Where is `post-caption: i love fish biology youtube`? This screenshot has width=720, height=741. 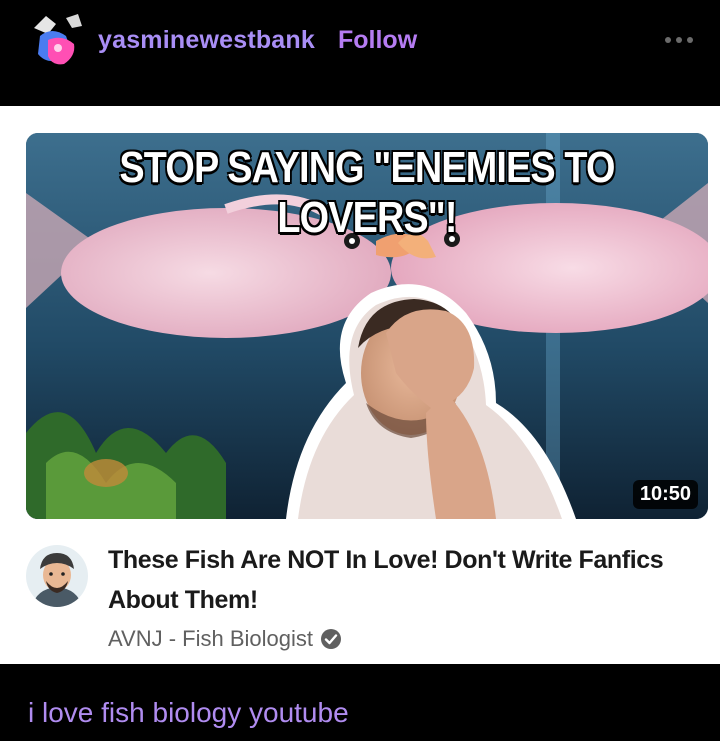
post-caption: i love fish biology youtube is located at coordinates (188, 712).